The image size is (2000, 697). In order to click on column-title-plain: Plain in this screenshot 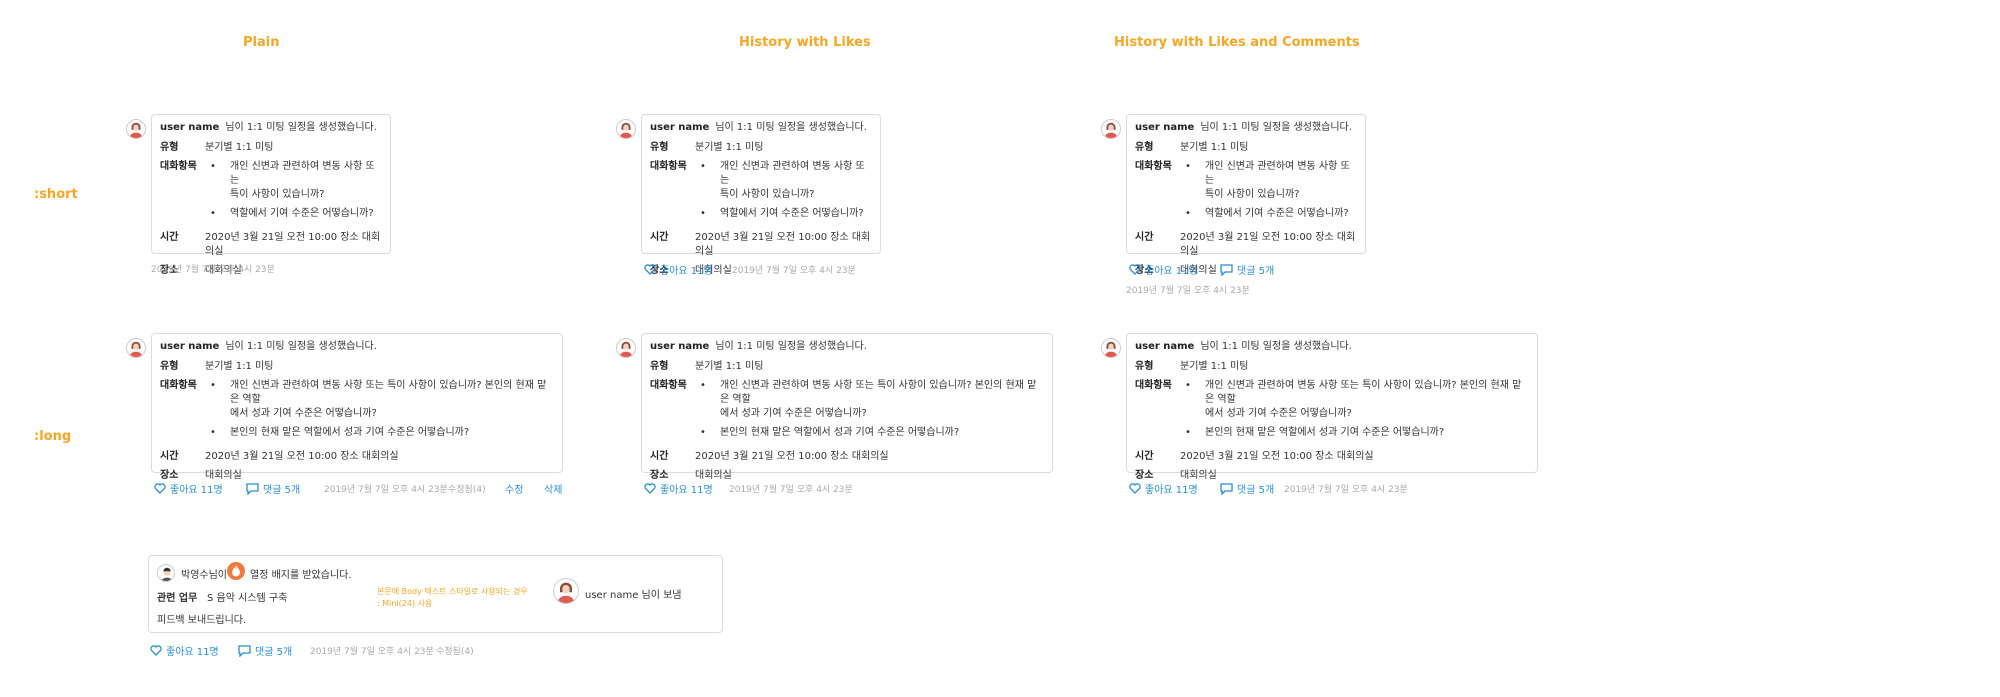, I will do `click(261, 42)`.